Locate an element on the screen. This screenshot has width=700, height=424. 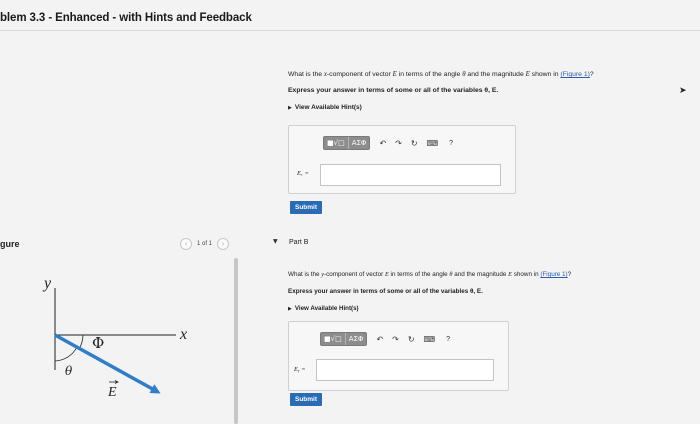
part-a-variable-label: Eₓ = is located at coordinates (303, 173).